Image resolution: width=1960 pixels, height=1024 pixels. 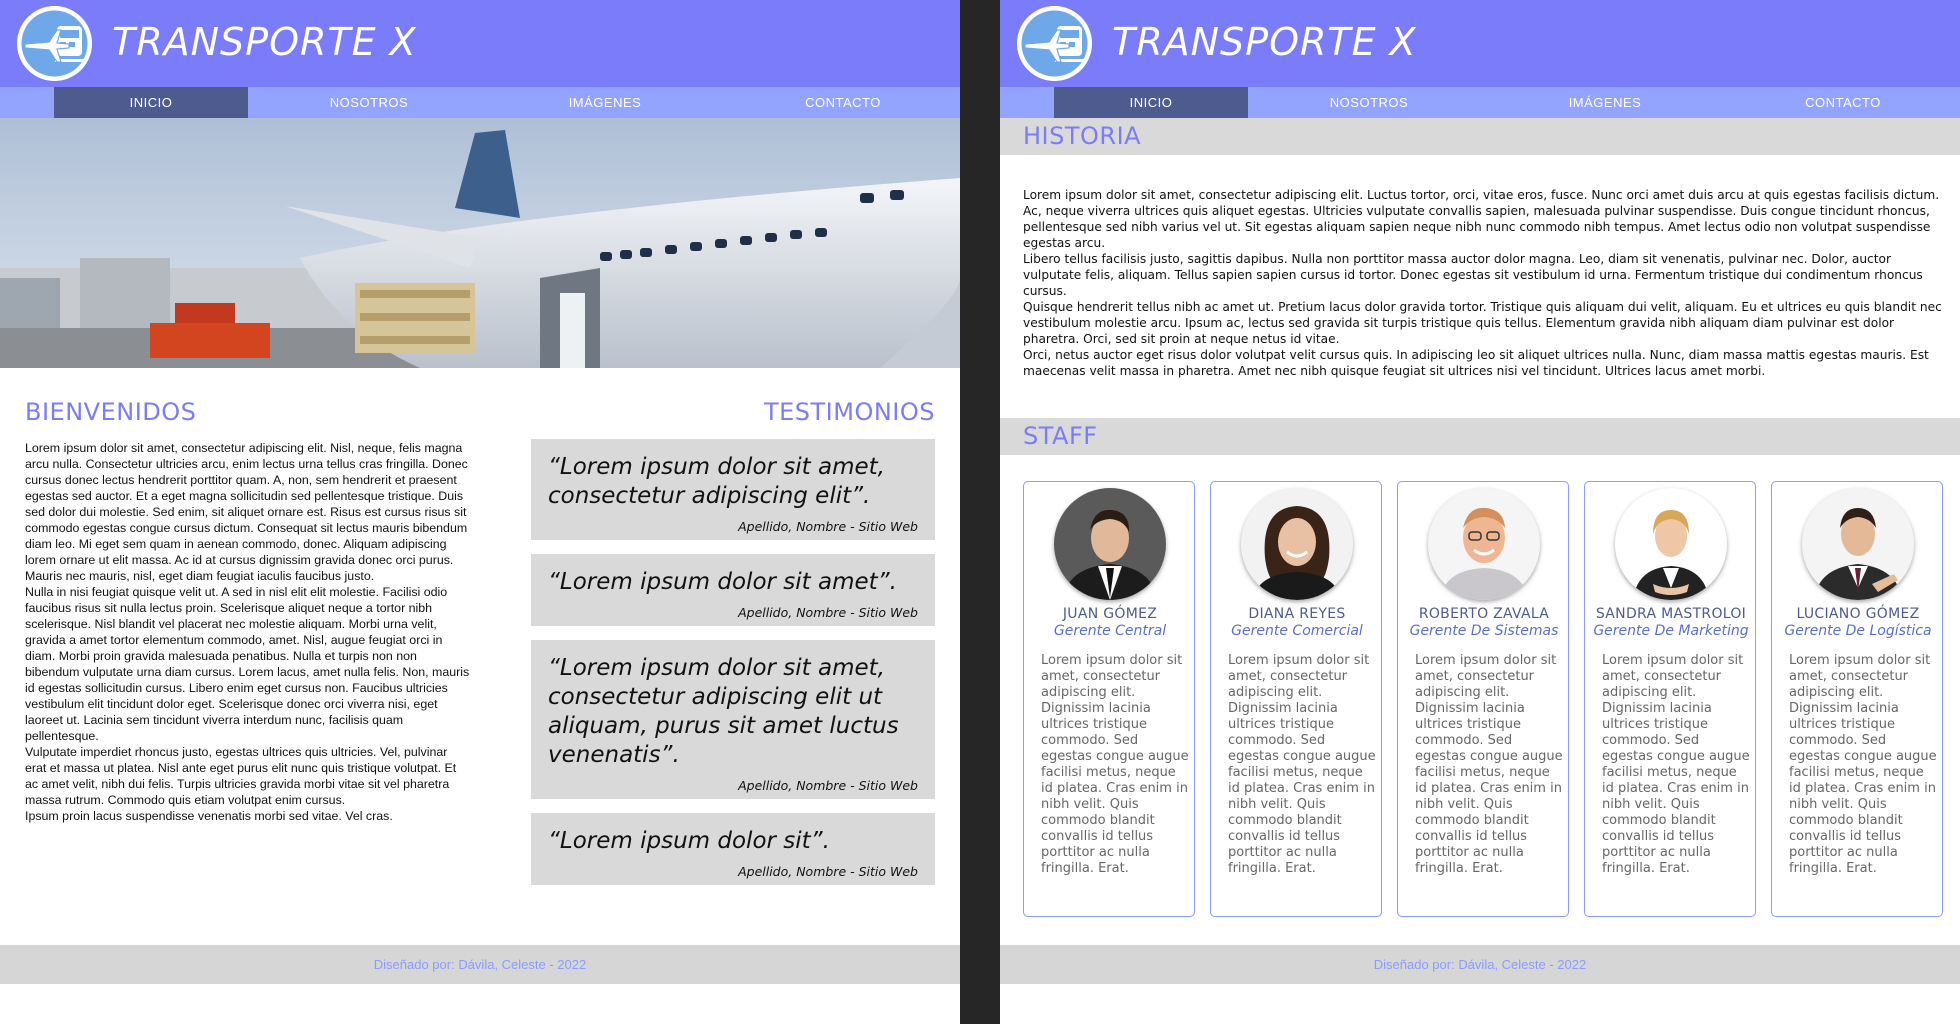 I want to click on staff-role: Gerente De Marketing, so click(x=1671, y=631).